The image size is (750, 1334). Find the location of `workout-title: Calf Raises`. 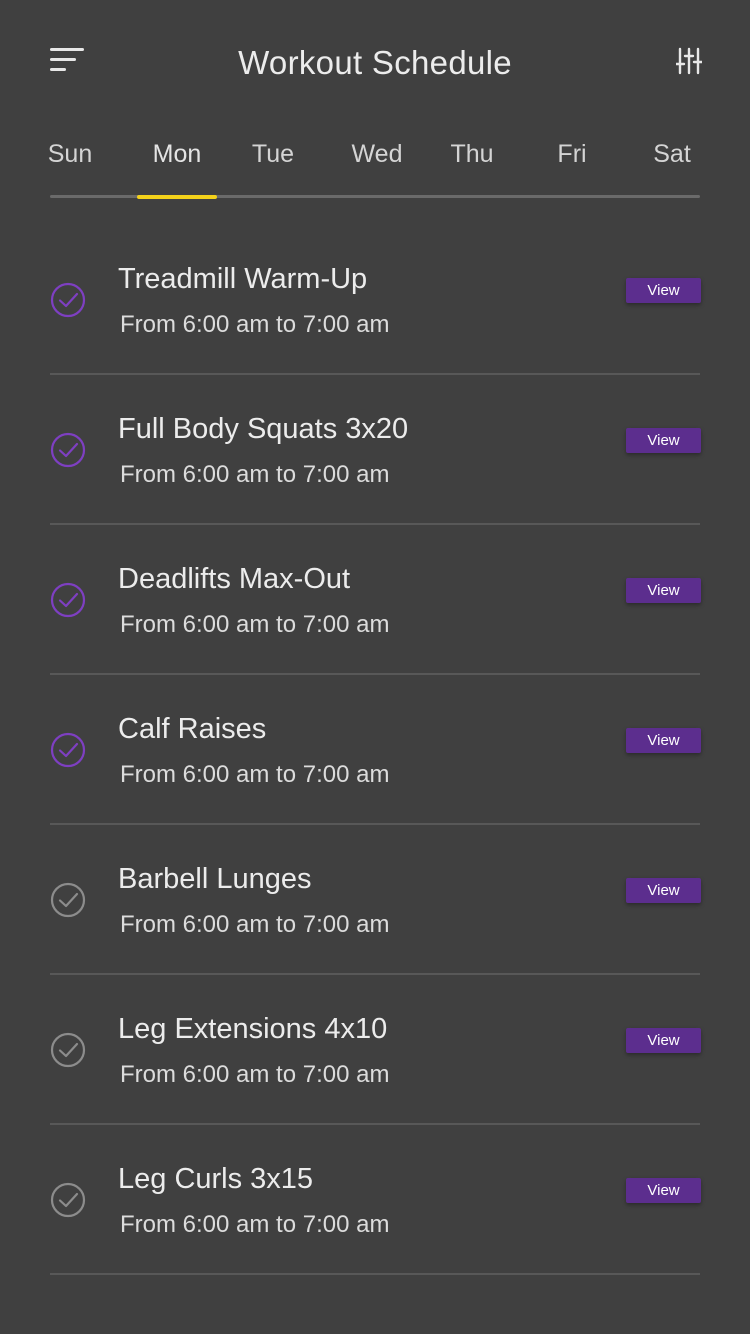

workout-title: Calf Raises is located at coordinates (192, 729).